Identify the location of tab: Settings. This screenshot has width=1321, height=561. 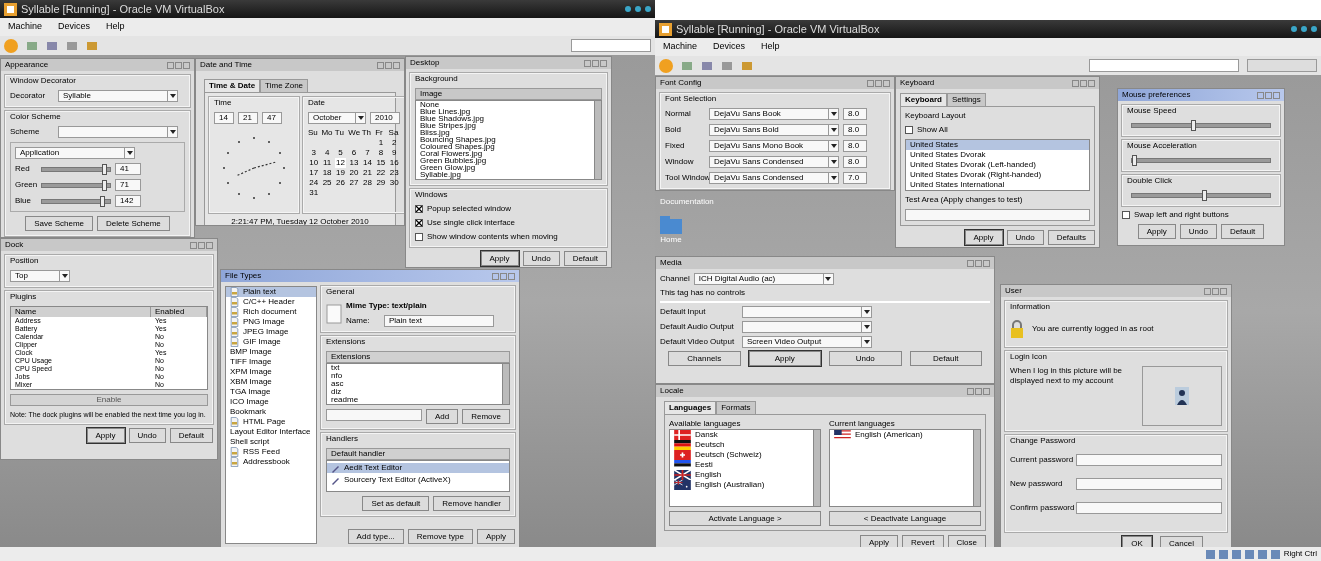
(966, 99).